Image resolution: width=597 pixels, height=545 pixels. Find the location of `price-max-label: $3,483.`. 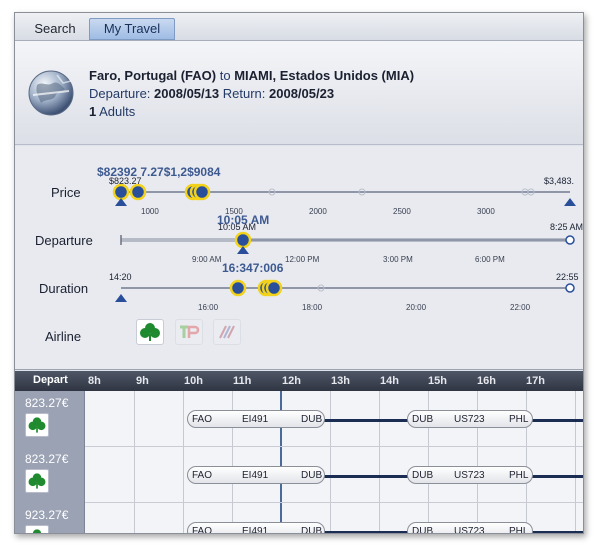

price-max-label: $3,483. is located at coordinates (559, 181).